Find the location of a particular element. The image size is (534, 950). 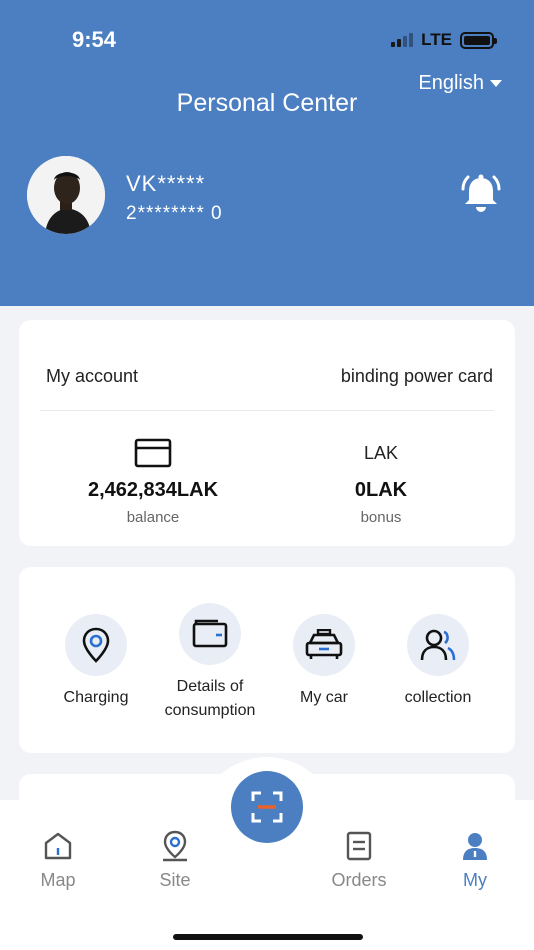

tab-my: My is located at coordinates (475, 860).